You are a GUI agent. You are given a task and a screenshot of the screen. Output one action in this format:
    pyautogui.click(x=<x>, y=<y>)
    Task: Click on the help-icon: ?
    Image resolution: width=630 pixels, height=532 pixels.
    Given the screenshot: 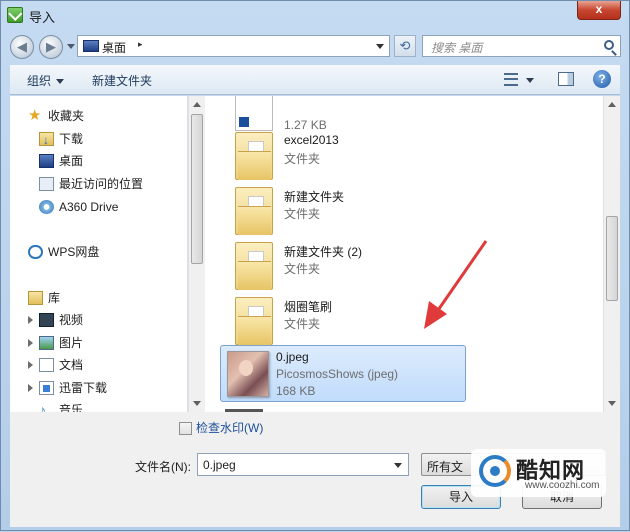 What is the action you would take?
    pyautogui.click(x=602, y=79)
    